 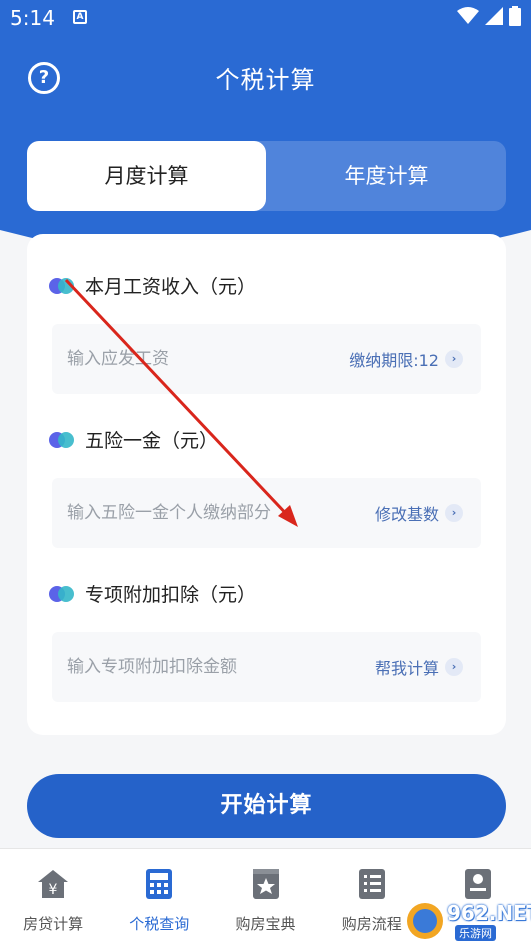 I want to click on deduction-section-label: 专项附加扣除（元）, so click(x=152, y=593).